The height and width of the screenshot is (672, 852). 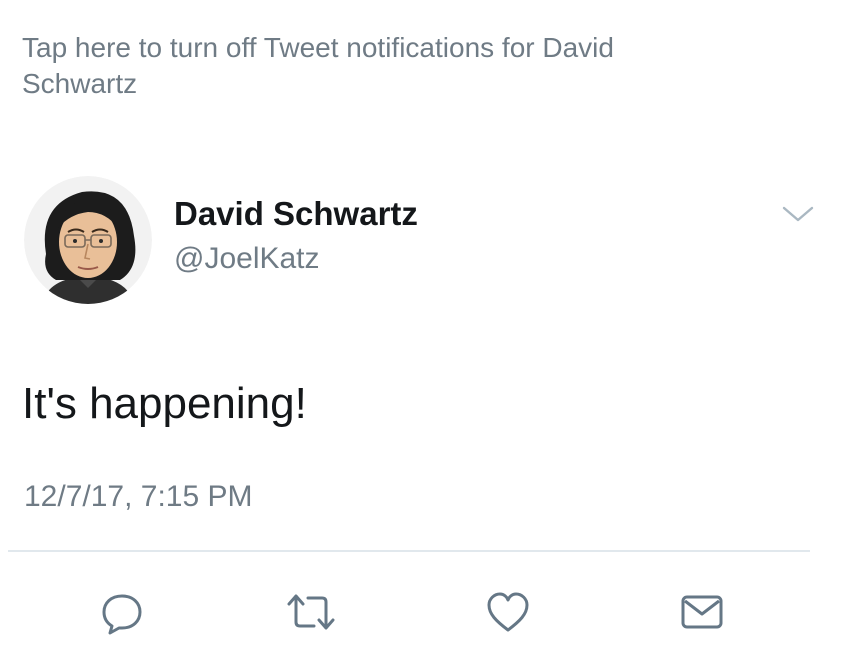 I want to click on display-name: David Schwartz, so click(x=296, y=214).